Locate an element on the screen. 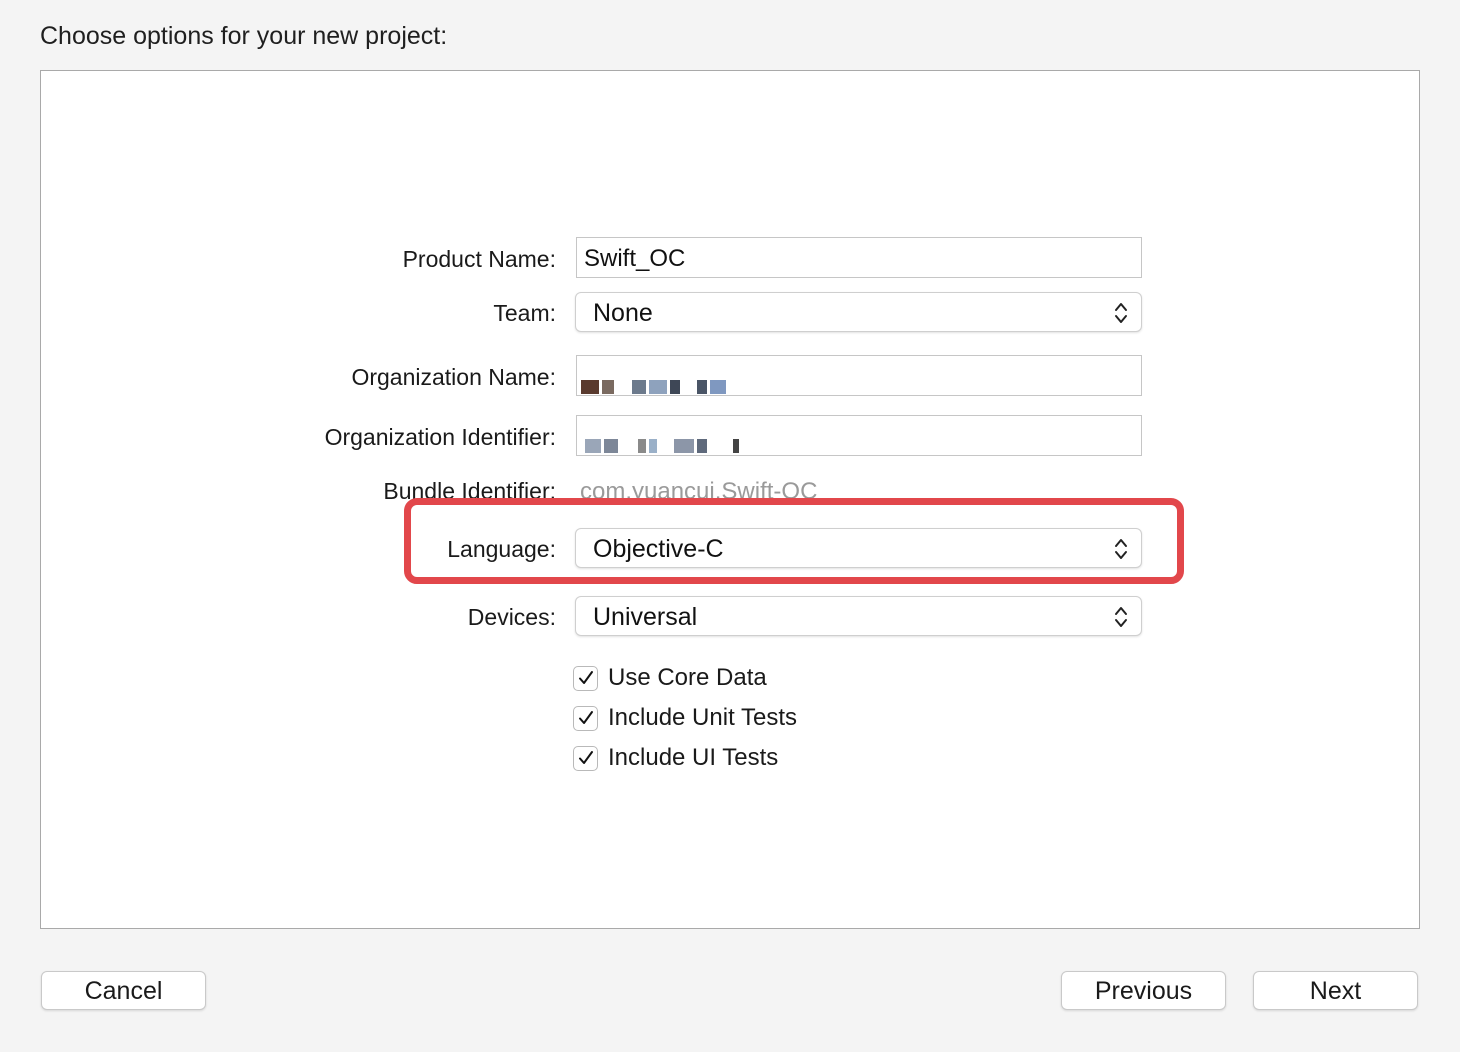 The image size is (1460, 1052). include-unit-tests-checkbox is located at coordinates (585, 718).